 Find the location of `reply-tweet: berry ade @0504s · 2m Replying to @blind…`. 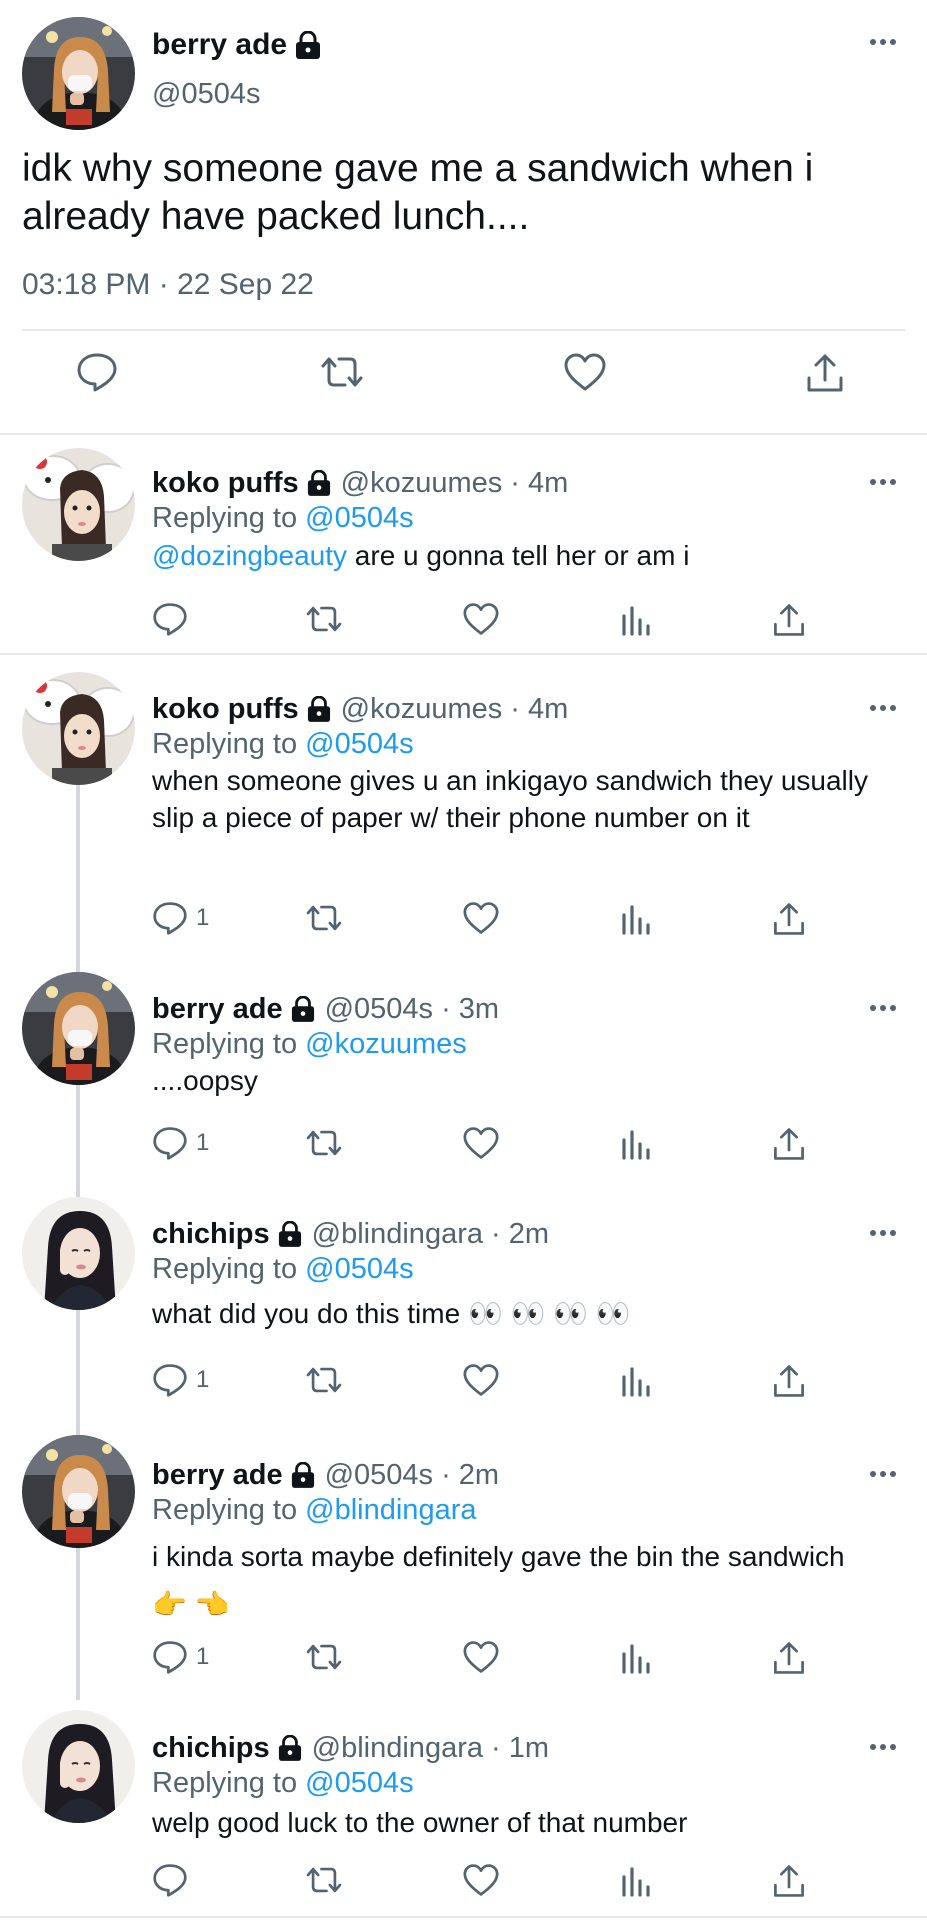

reply-tweet: berry ade @0504s · 2m Replying to @blind… is located at coordinates (463, 1555).